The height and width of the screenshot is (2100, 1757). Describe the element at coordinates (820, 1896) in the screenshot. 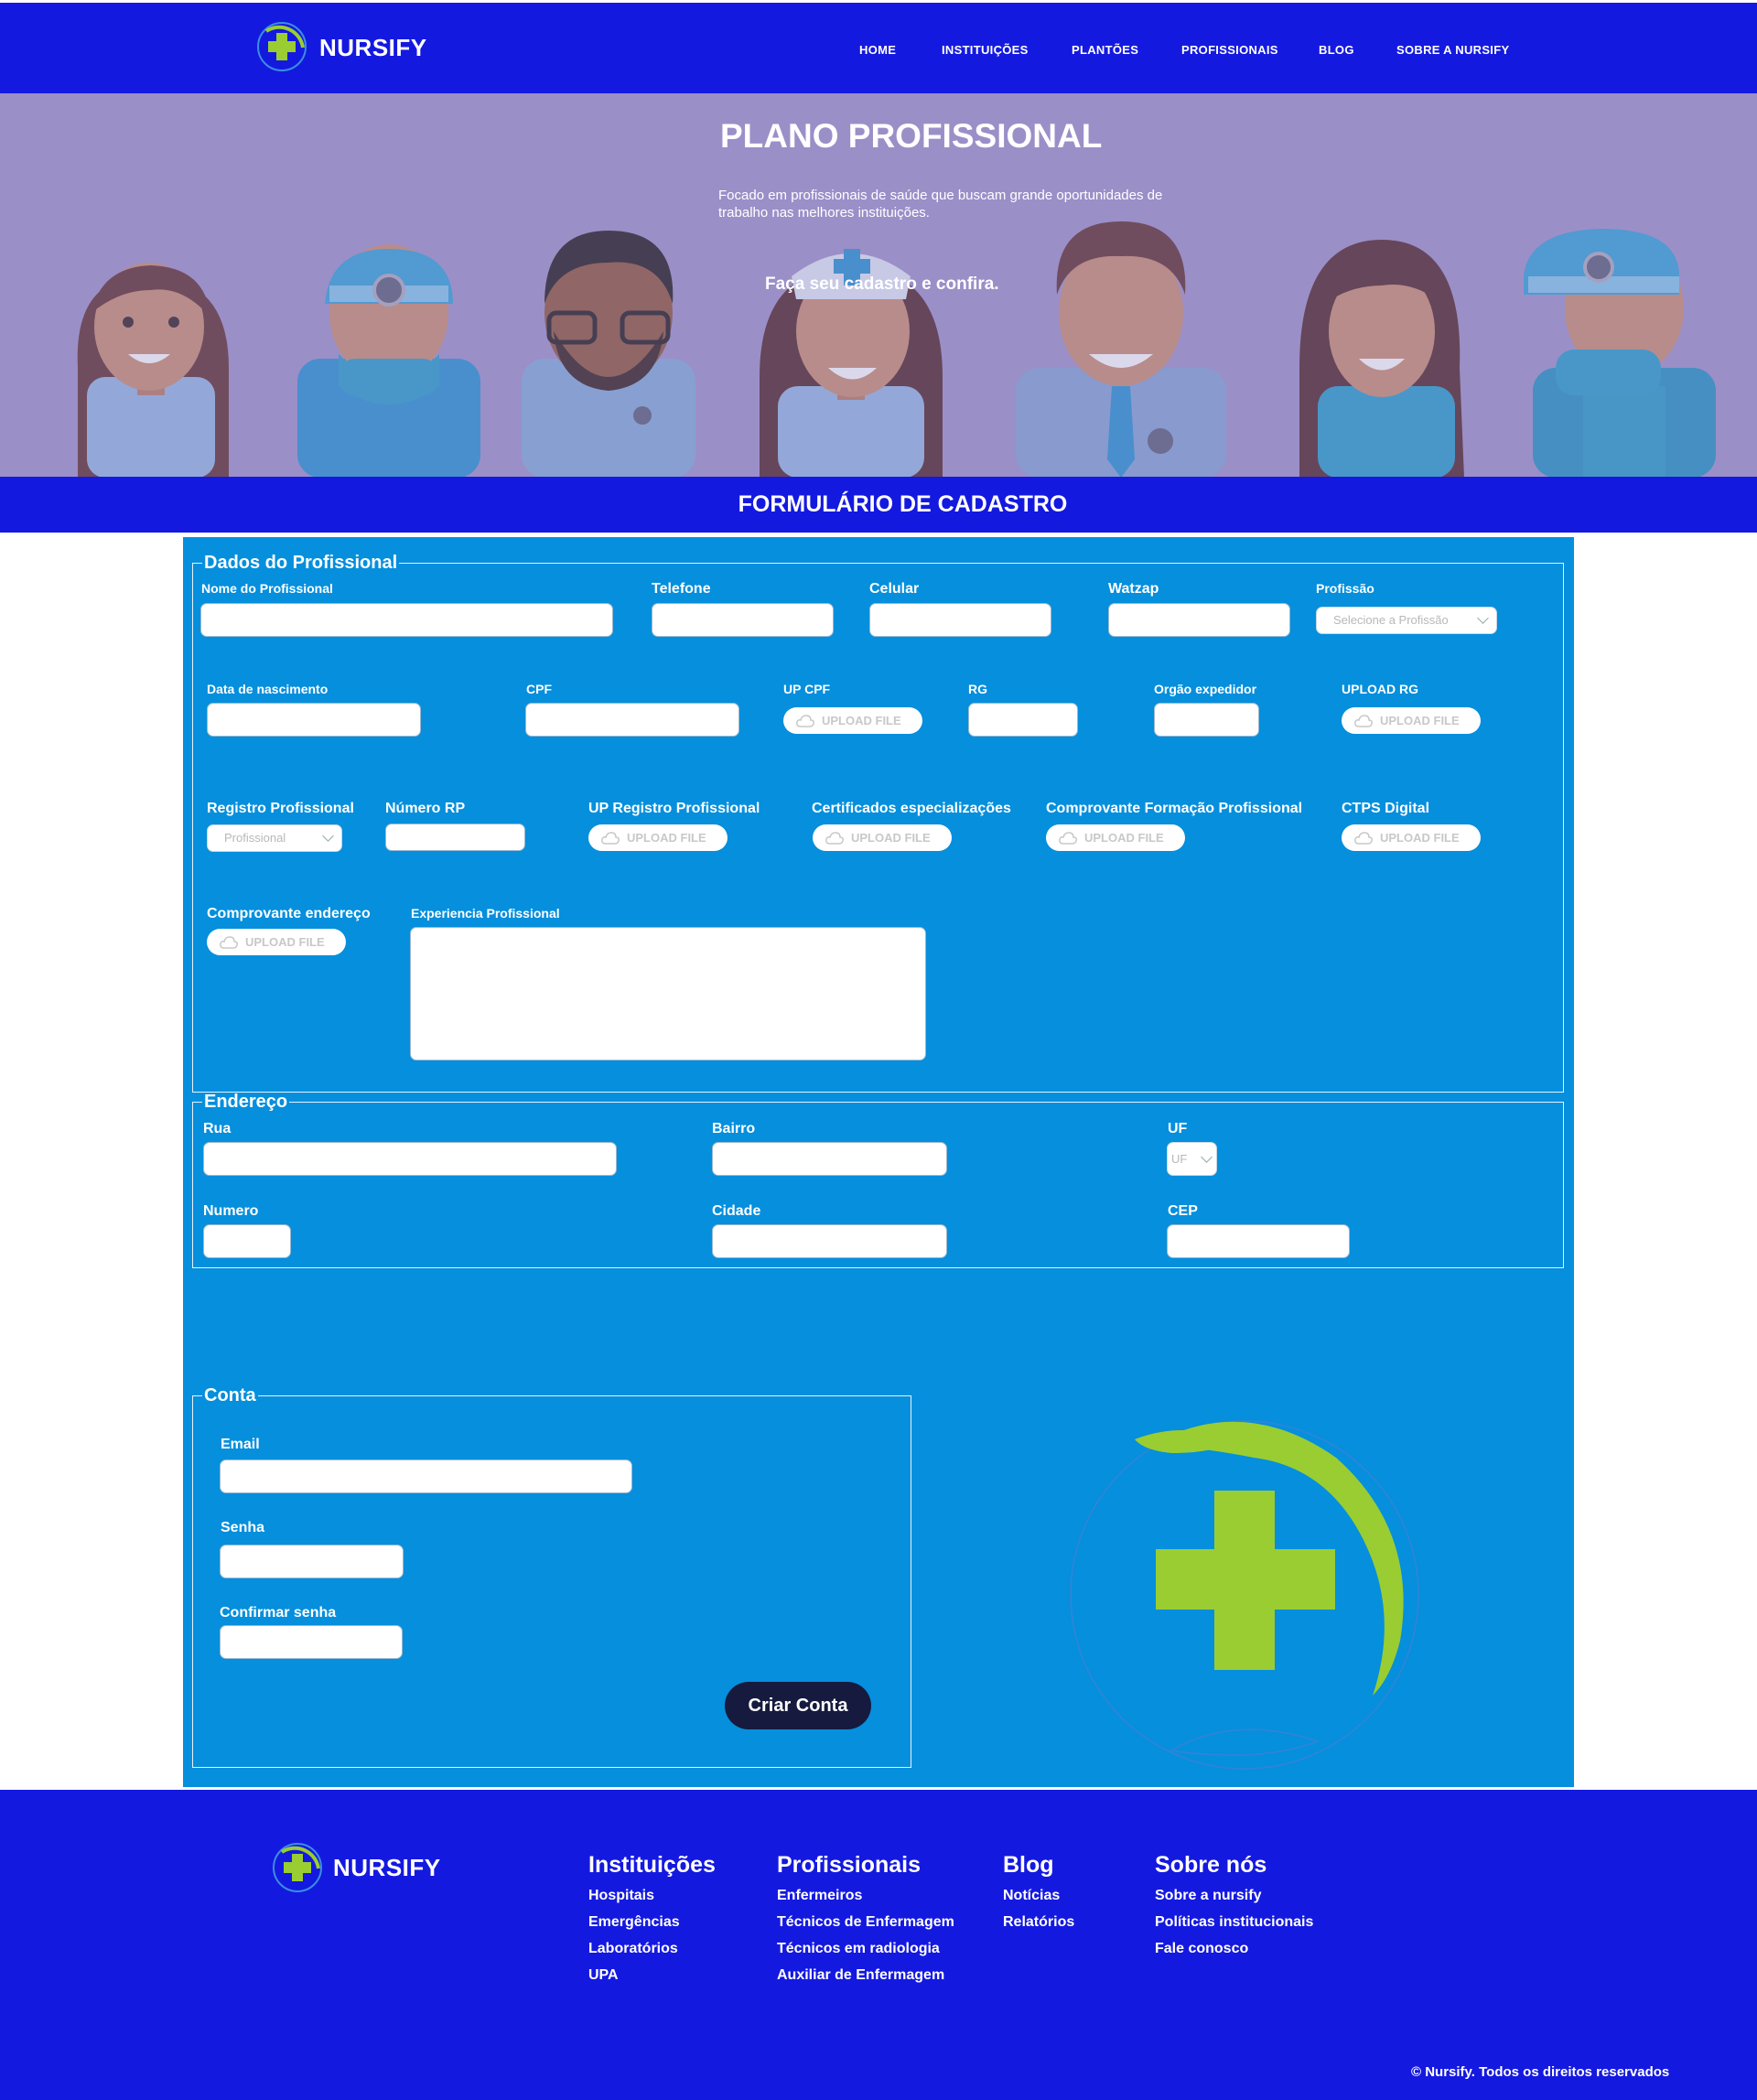

I see `footer-link-enfermeiros: Enfermeiros` at that location.